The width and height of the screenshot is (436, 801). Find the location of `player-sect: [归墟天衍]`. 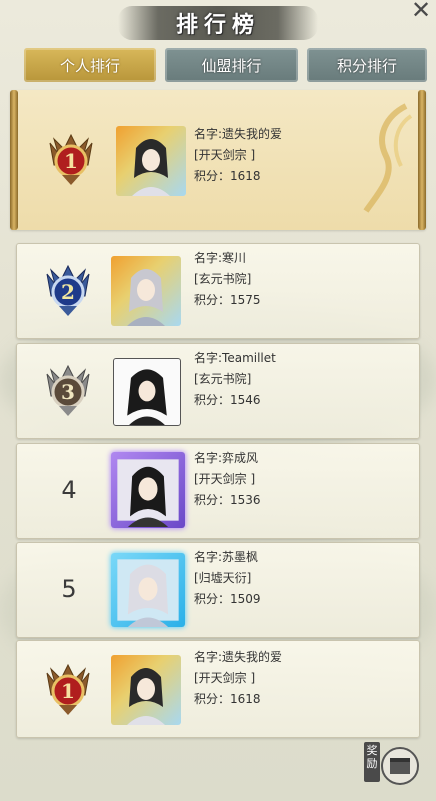

player-sect: [归墟天衍] is located at coordinates (223, 578).